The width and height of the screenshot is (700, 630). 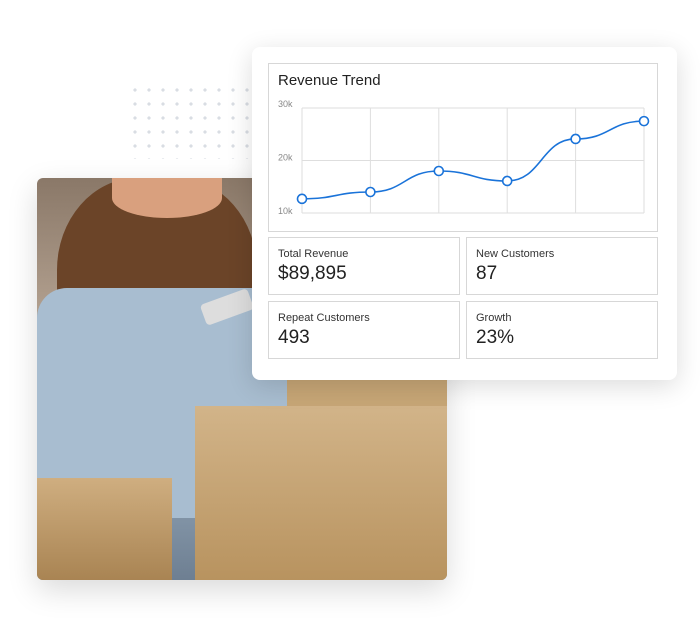 What do you see at coordinates (324, 318) in the screenshot?
I see `stat-label: Repeat Customers` at bounding box center [324, 318].